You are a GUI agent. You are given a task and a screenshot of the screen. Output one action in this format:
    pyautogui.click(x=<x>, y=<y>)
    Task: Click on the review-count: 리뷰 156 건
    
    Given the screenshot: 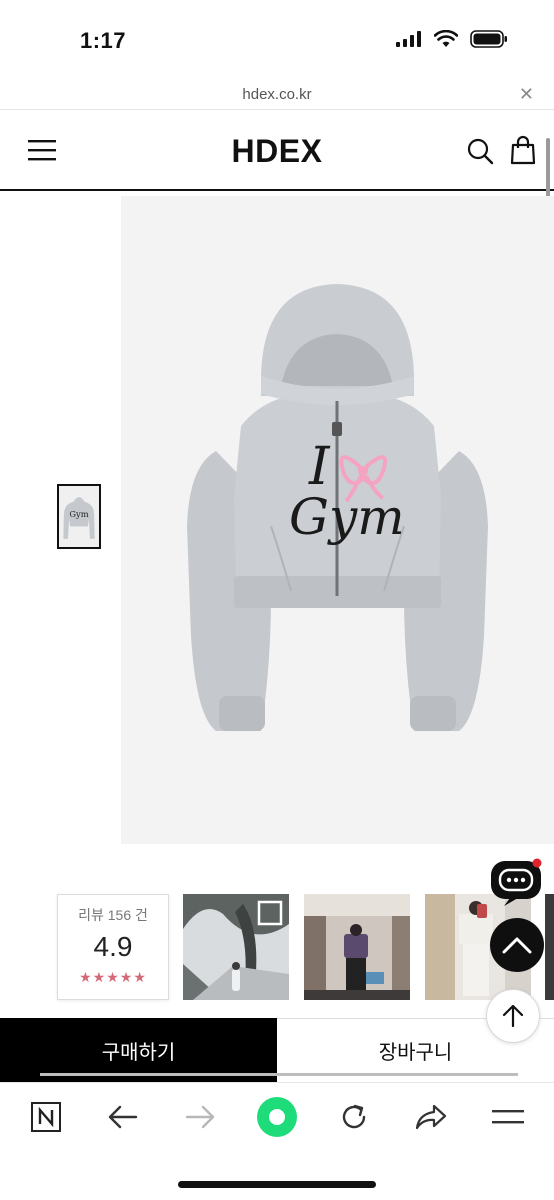 What is the action you would take?
    pyautogui.click(x=113, y=915)
    